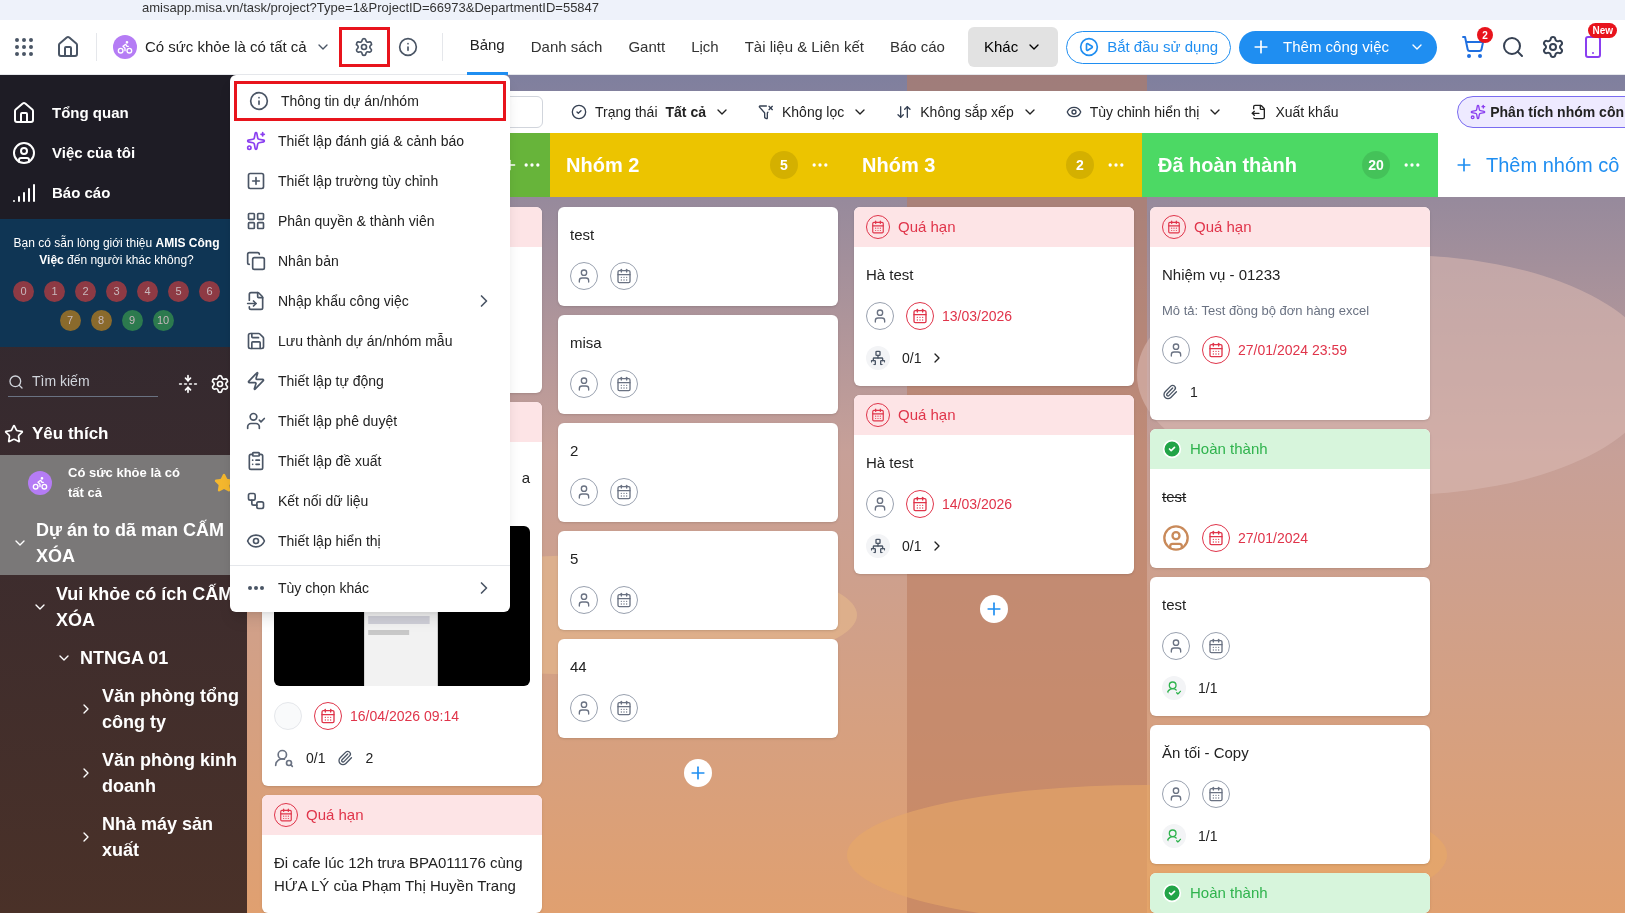  I want to click on menu-item: Thông tin dự án/nhóm, so click(370, 101).